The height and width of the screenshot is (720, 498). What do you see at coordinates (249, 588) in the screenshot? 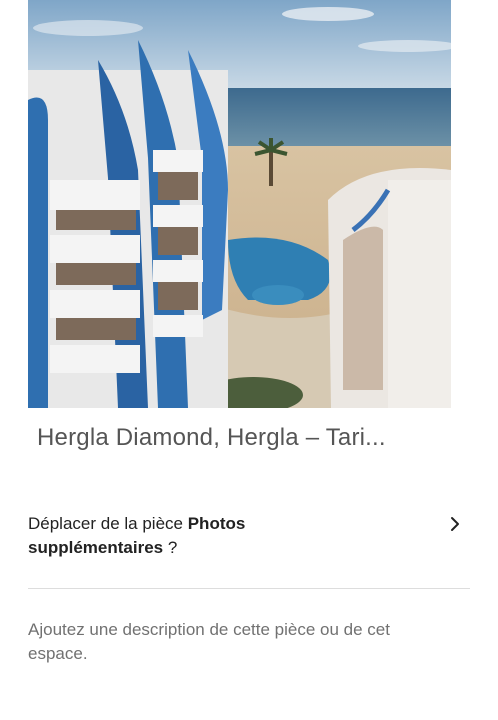
I see `divider` at bounding box center [249, 588].